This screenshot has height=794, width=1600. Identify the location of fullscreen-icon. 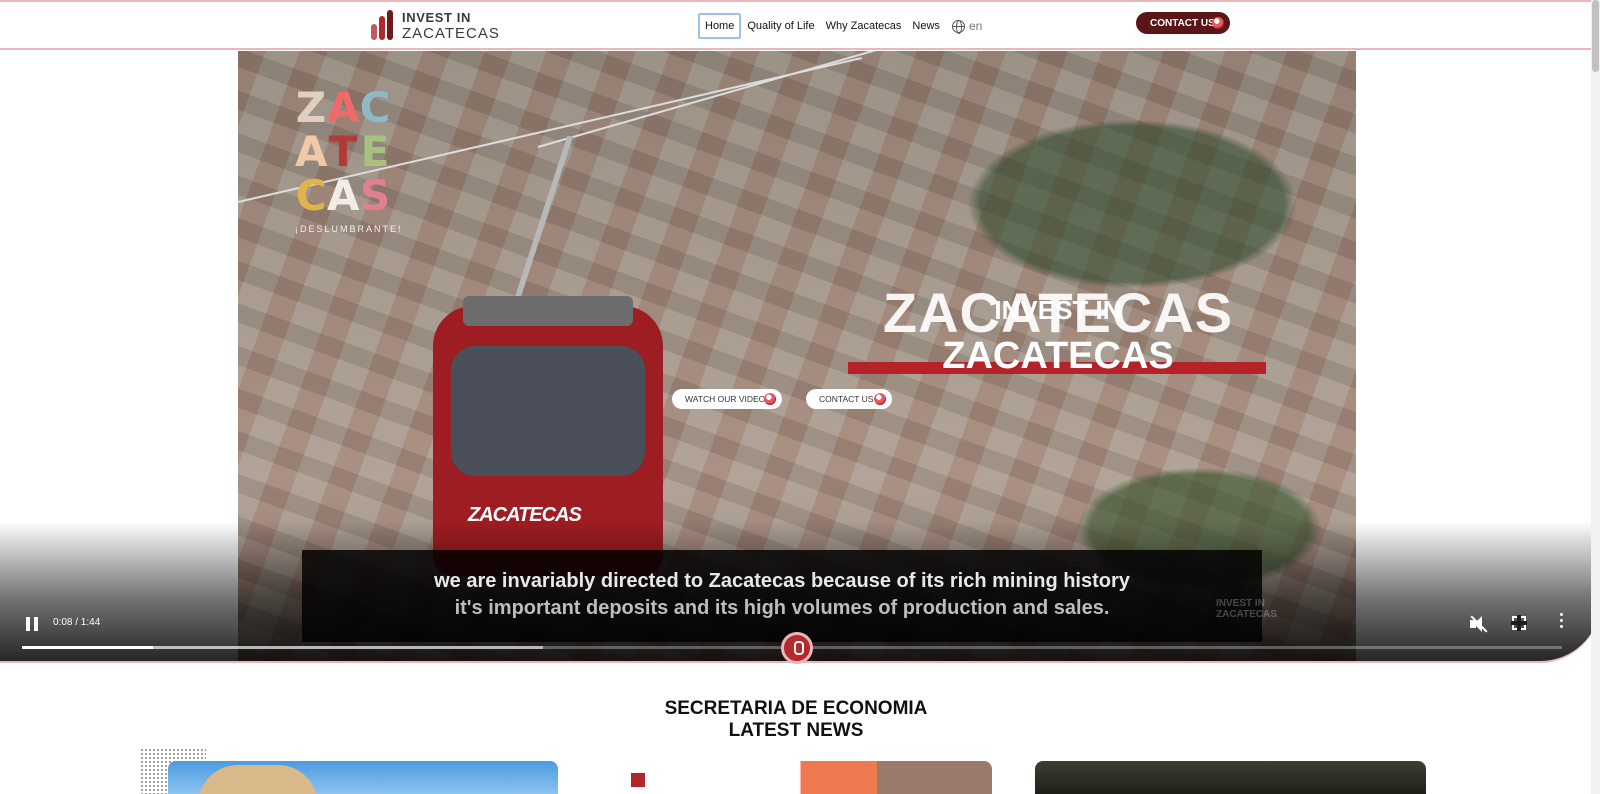
(1519, 623).